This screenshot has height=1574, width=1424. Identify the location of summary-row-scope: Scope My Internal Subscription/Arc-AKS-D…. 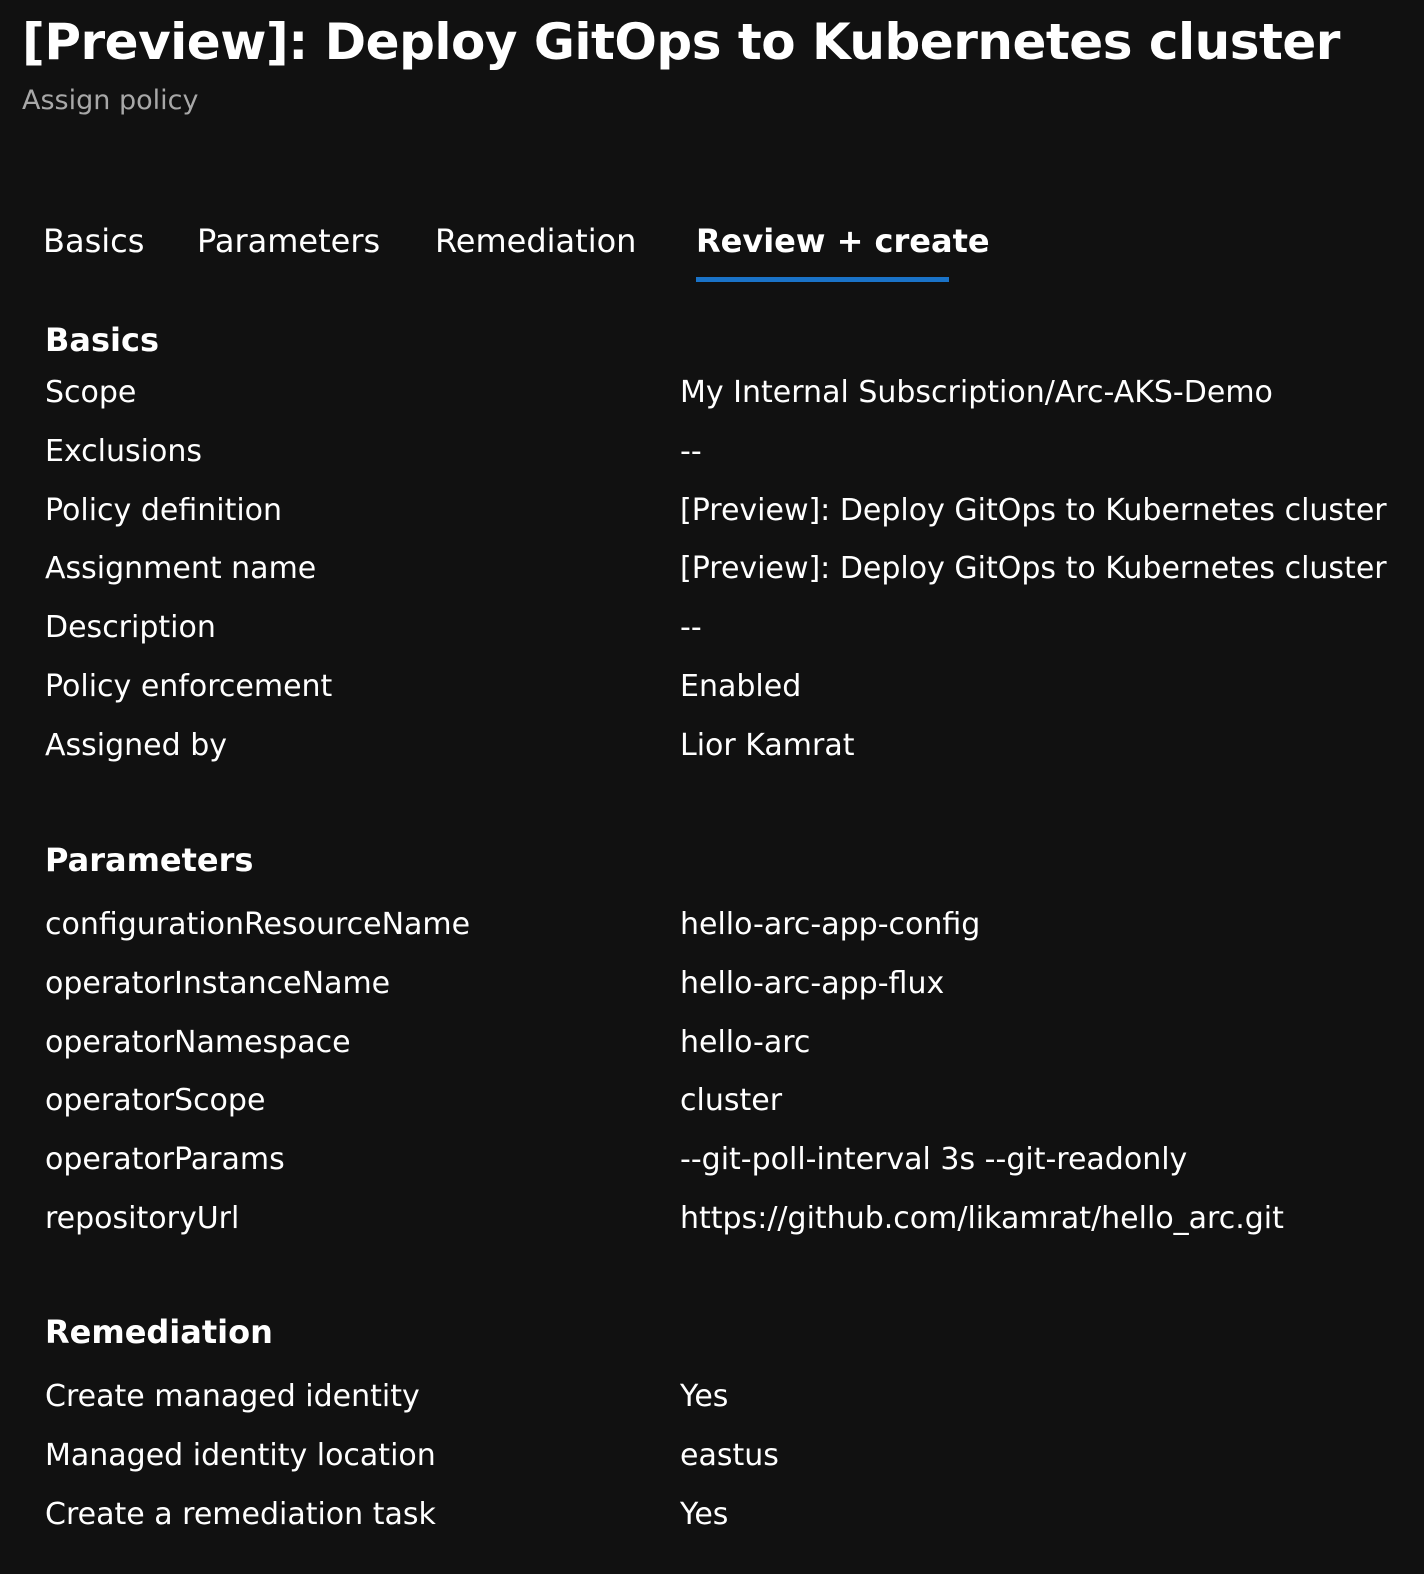
(725, 401).